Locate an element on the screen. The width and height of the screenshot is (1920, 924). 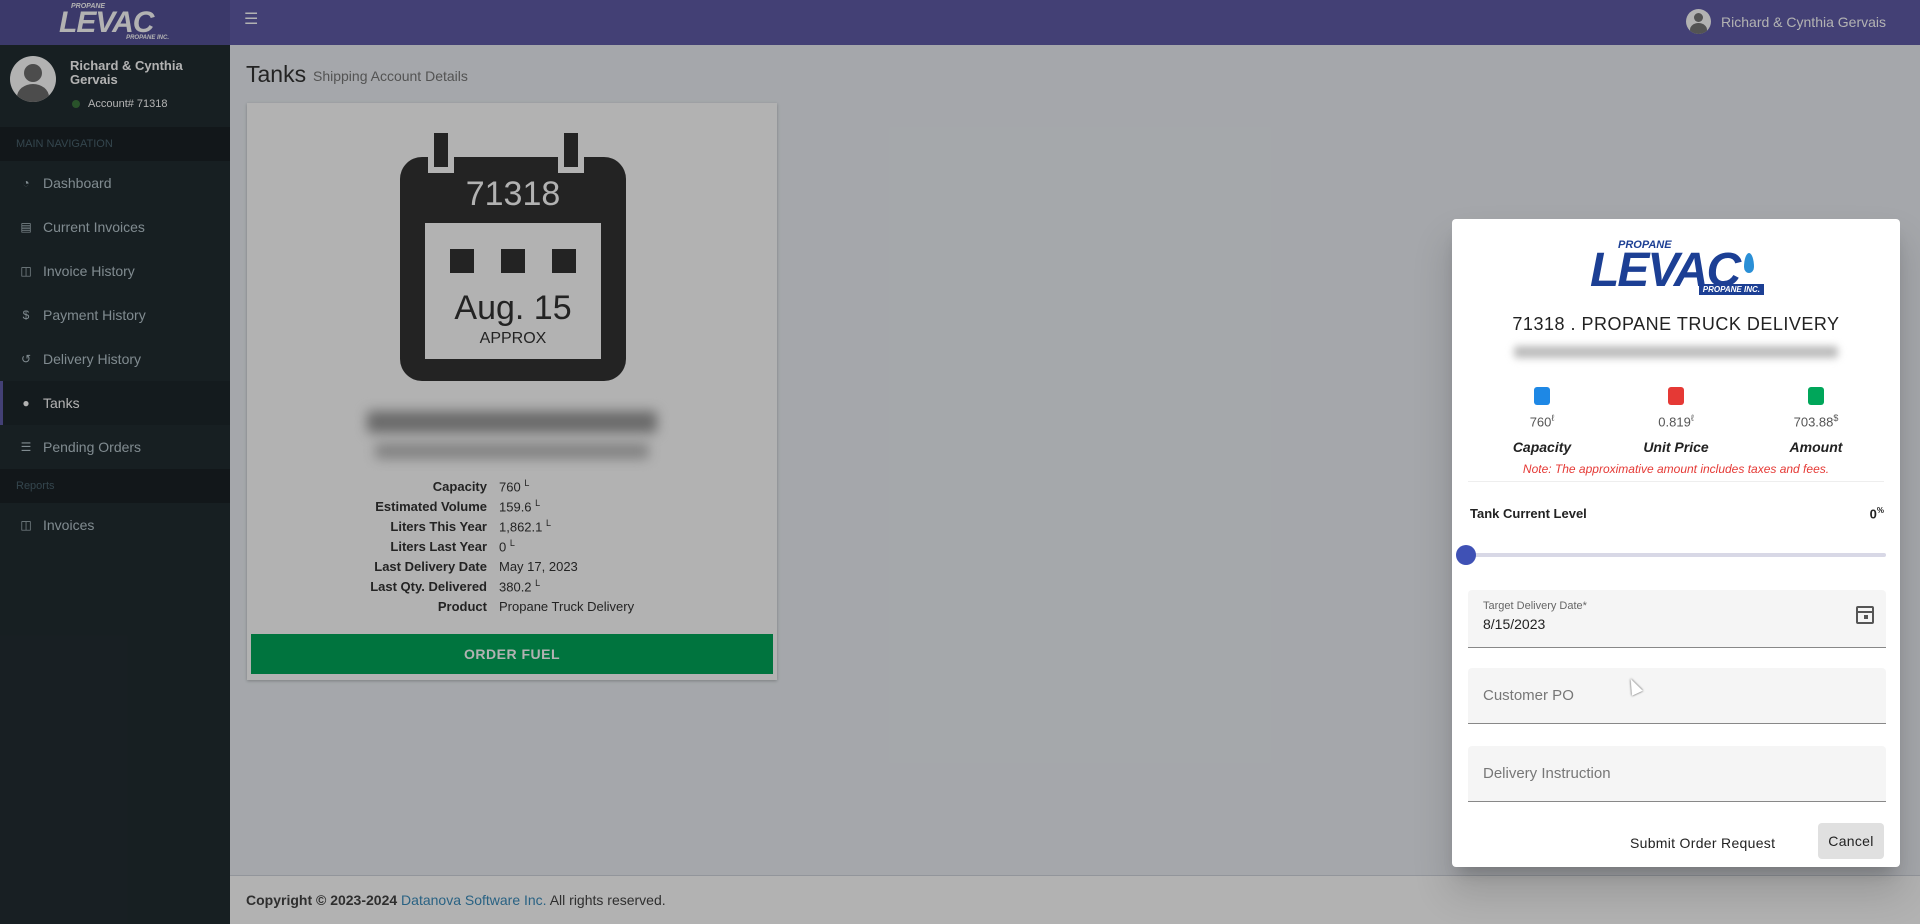
target-delivery-date-field: Target Delivery Date* 8/15/2023 is located at coordinates (1677, 619).